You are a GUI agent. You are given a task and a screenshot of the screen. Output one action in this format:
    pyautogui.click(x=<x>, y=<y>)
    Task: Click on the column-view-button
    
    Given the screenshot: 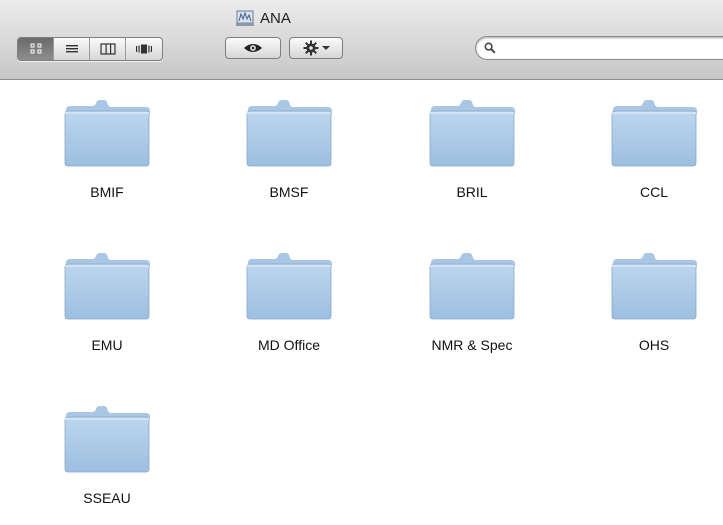 What is the action you would take?
    pyautogui.click(x=108, y=49)
    